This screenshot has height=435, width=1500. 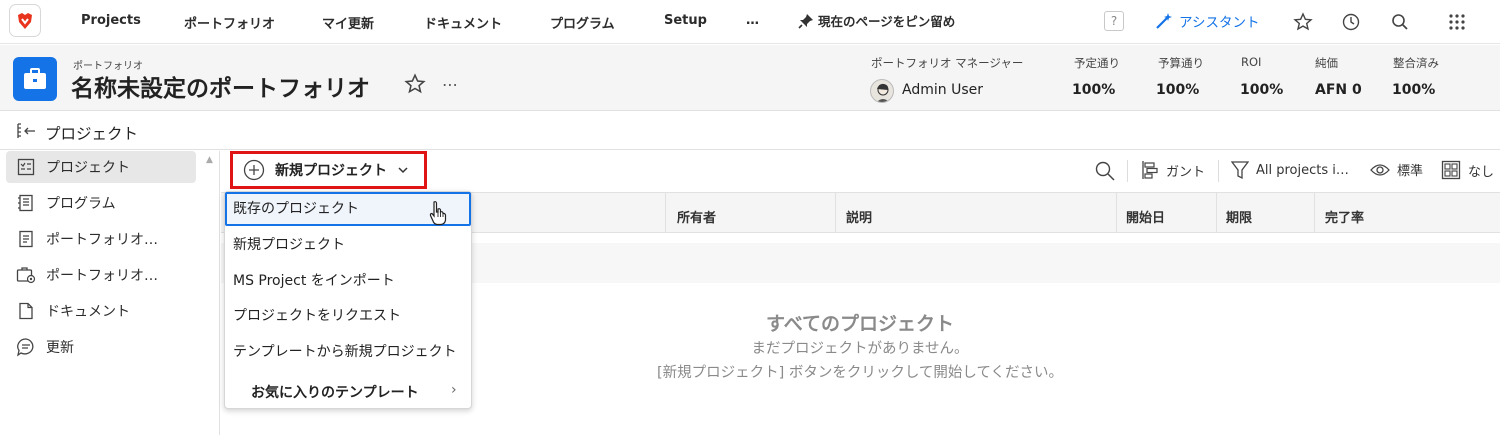 What do you see at coordinates (335, 392) in the screenshot?
I see `menu-item-favorite-templates: お気に入りのテンプレート` at bounding box center [335, 392].